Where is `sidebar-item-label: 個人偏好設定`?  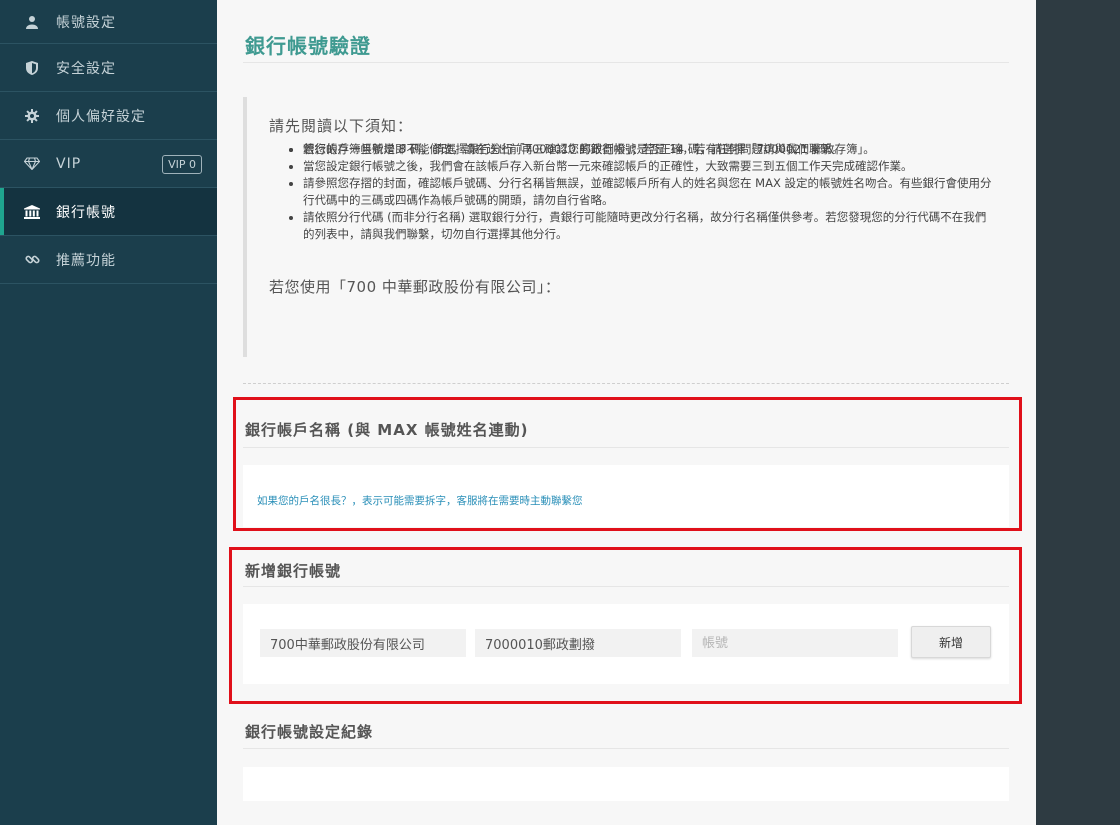 sidebar-item-label: 個人偏好設定 is located at coordinates (101, 116).